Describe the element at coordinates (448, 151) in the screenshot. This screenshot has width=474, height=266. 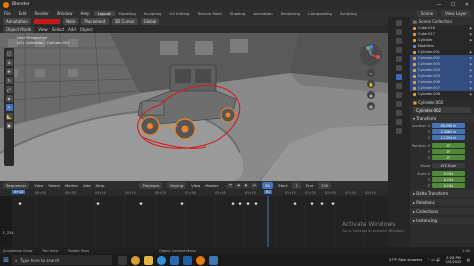
I see `rotation-y-field: 0°` at that location.